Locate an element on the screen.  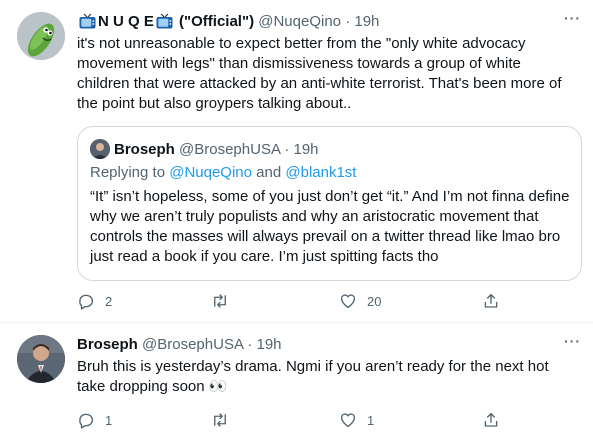
tweet-header: Broseph @BrosephUSA · 19h is located at coordinates (179, 345).